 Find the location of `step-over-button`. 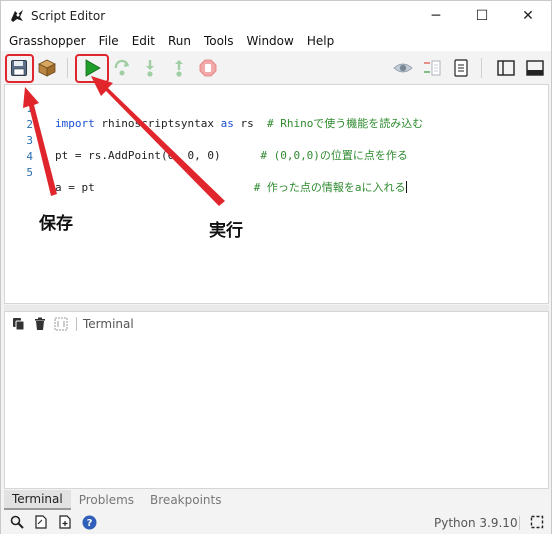

step-over-button is located at coordinates (122, 68).